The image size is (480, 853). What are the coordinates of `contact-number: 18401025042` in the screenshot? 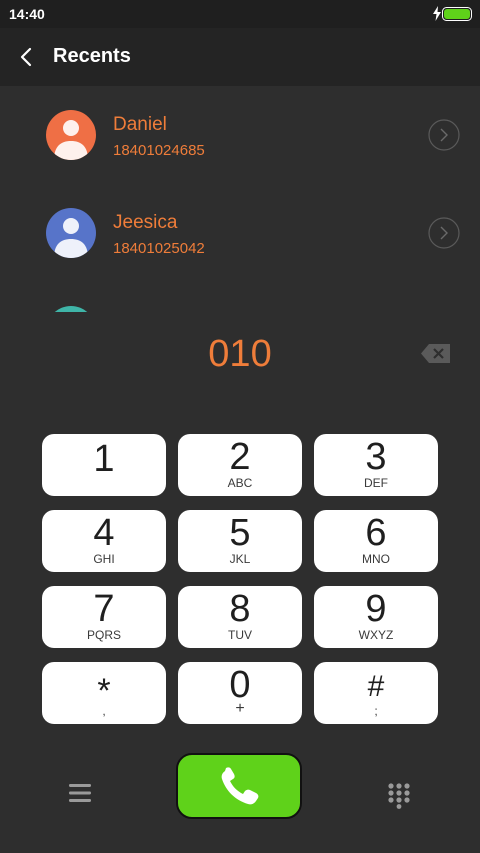 It's located at (159, 248).